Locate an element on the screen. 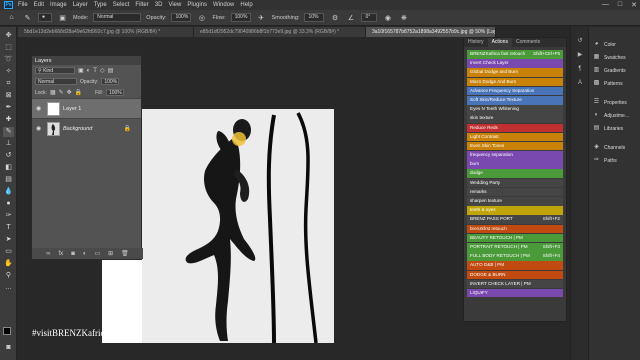 The image size is (640, 360). action-item: Global Dodge and Burn is located at coordinates (515, 72).